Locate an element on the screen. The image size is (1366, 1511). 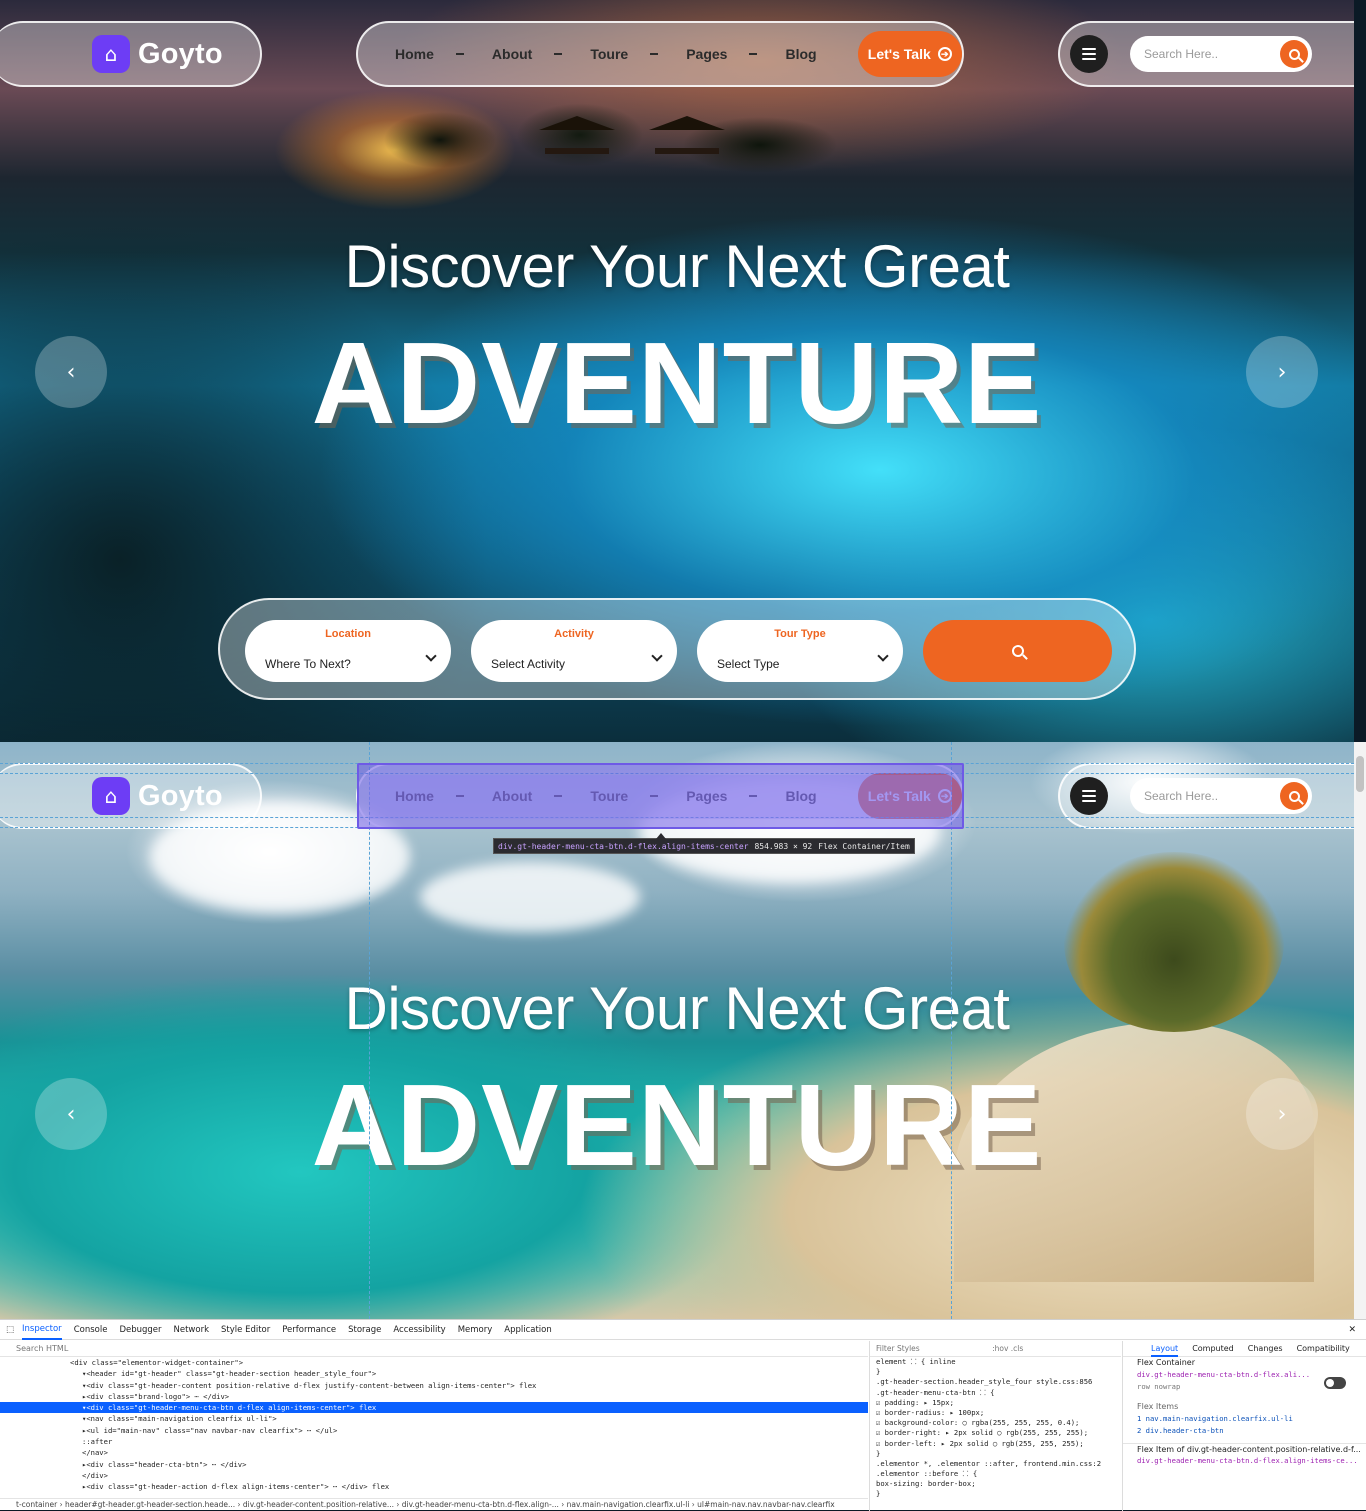
css-declaration: ☑ padding: ▸ 15px; is located at coordinates (995, 1403).